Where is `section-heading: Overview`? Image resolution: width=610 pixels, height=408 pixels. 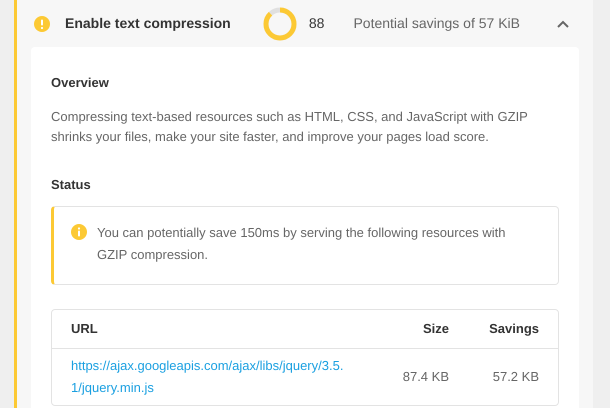
section-heading: Overview is located at coordinates (80, 83).